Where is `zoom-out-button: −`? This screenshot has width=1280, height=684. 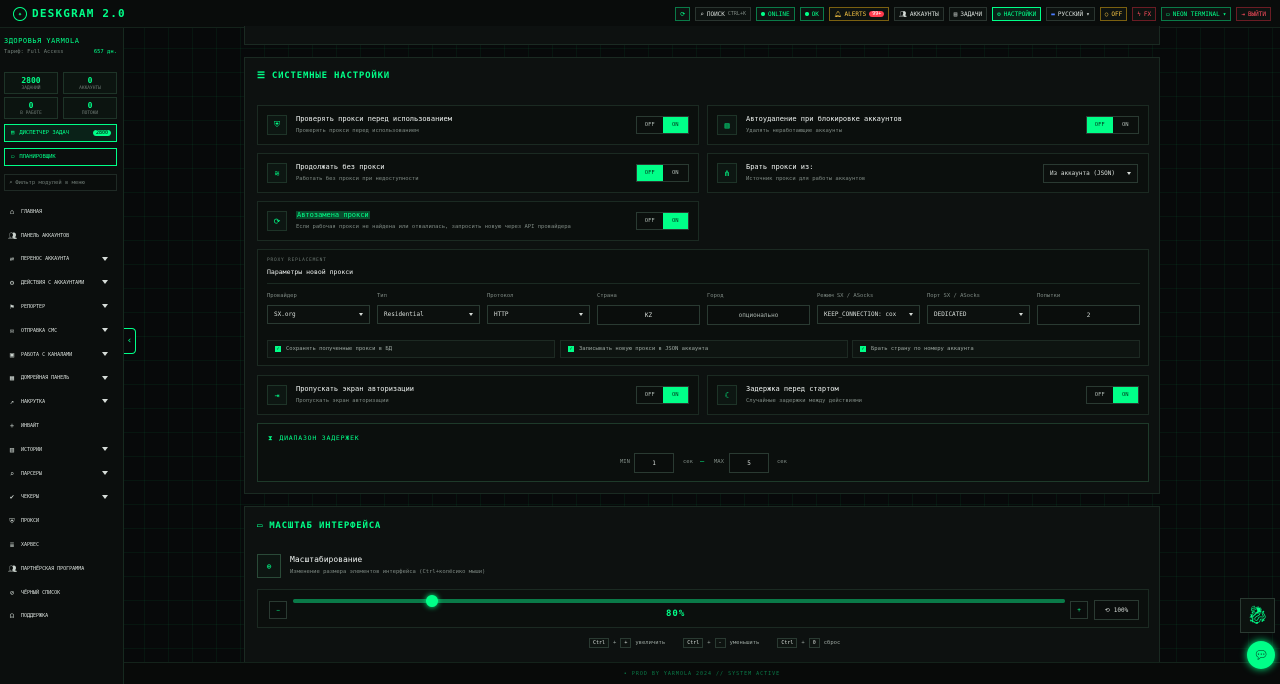 zoom-out-button: − is located at coordinates (278, 610).